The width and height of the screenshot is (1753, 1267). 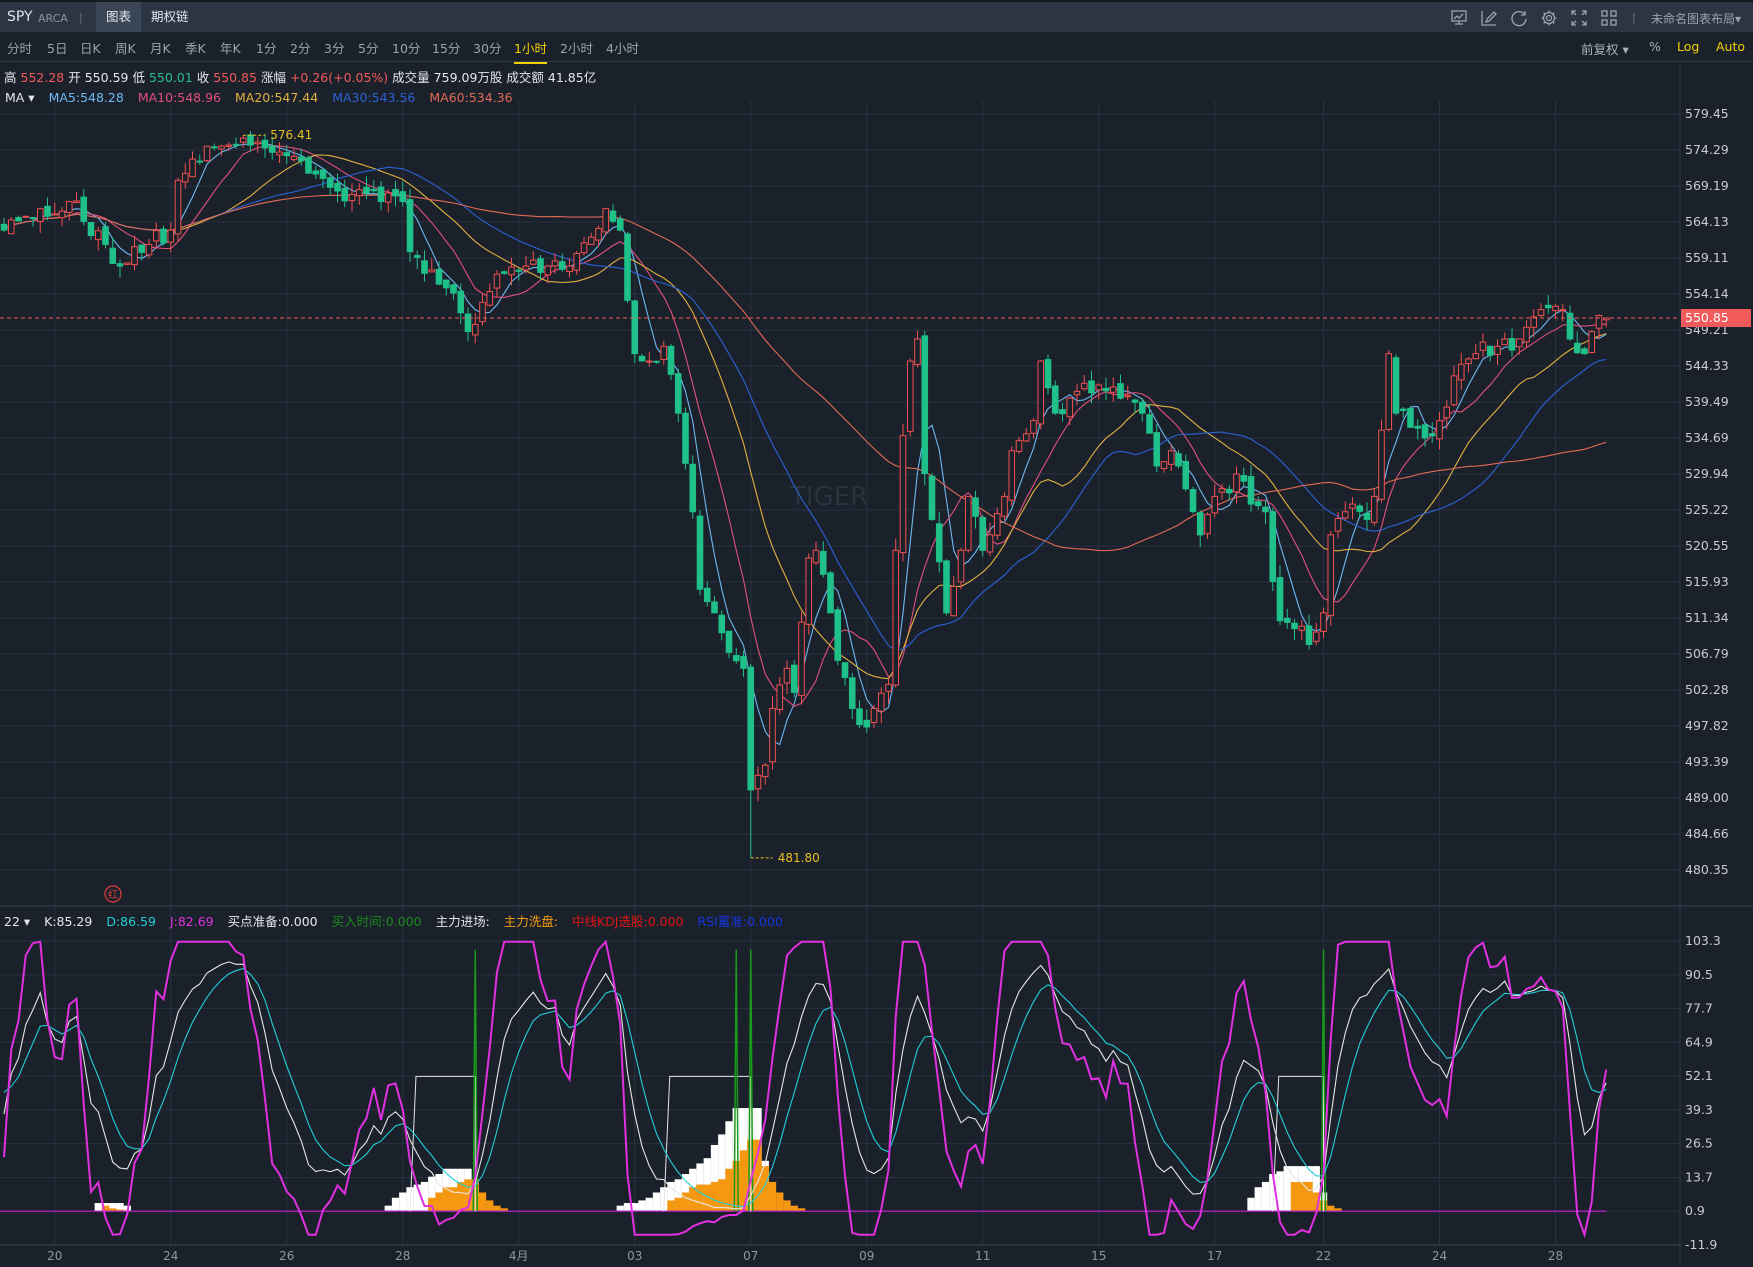 What do you see at coordinates (576, 50) in the screenshot?
I see `tf-2h: 2小时` at bounding box center [576, 50].